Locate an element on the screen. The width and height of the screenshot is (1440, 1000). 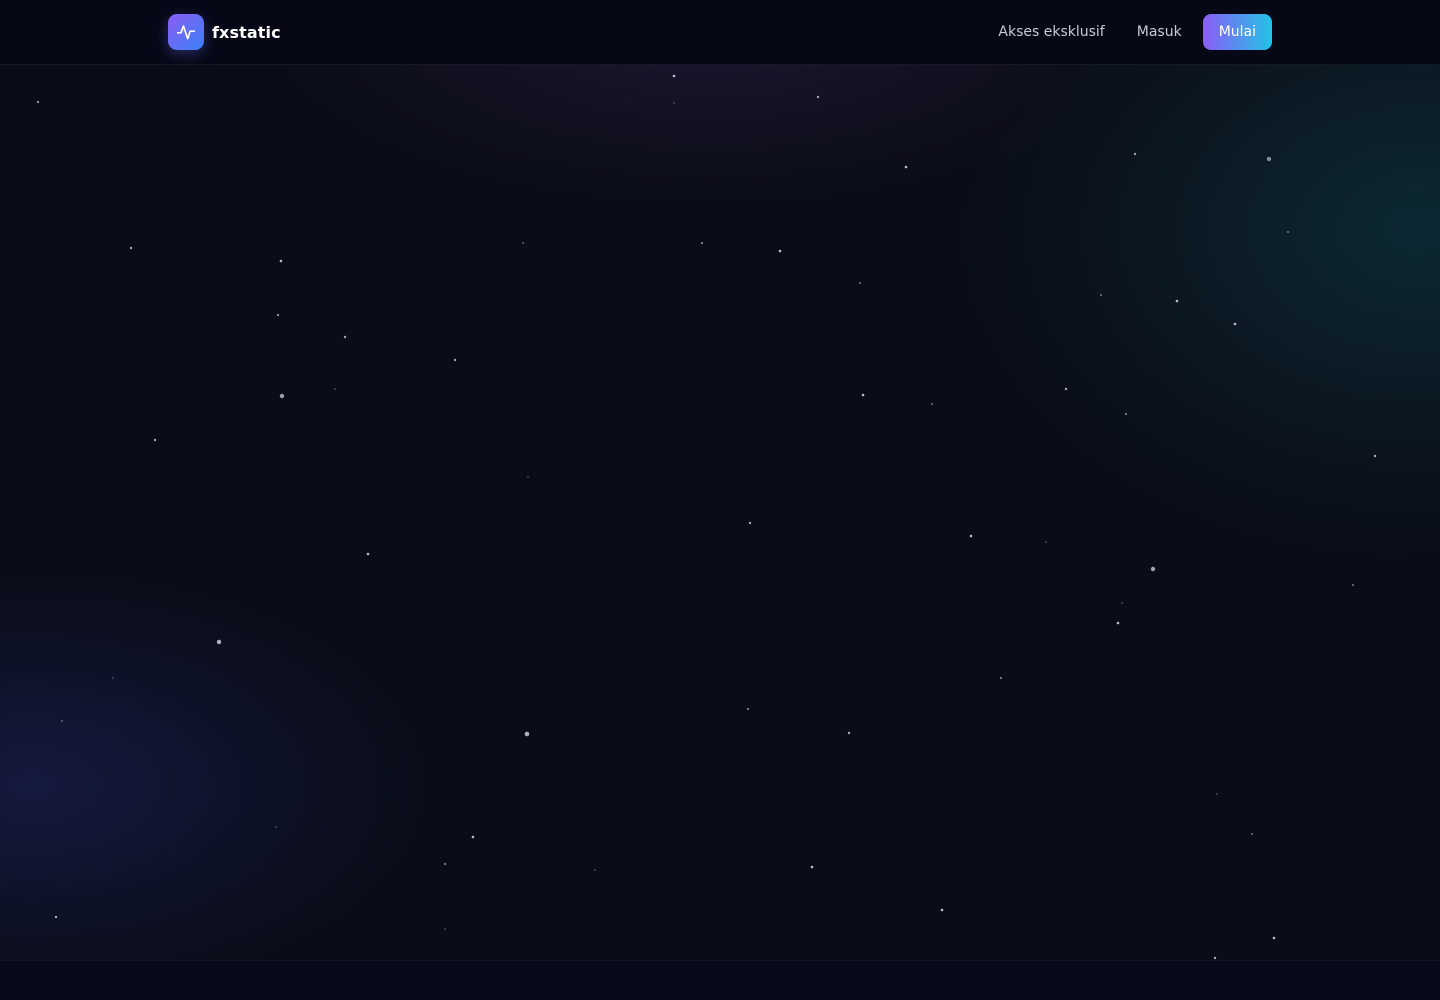
brand-home-link: fxstatic is located at coordinates (224, 32).